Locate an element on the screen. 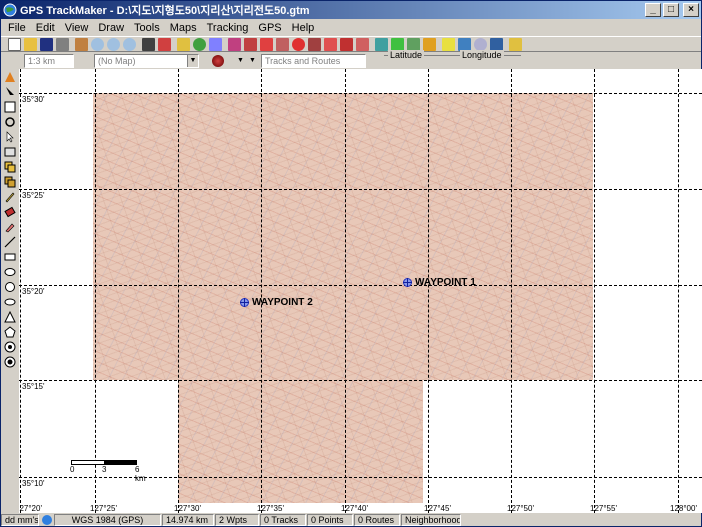  triangle-tool-icon is located at coordinates (10, 317).